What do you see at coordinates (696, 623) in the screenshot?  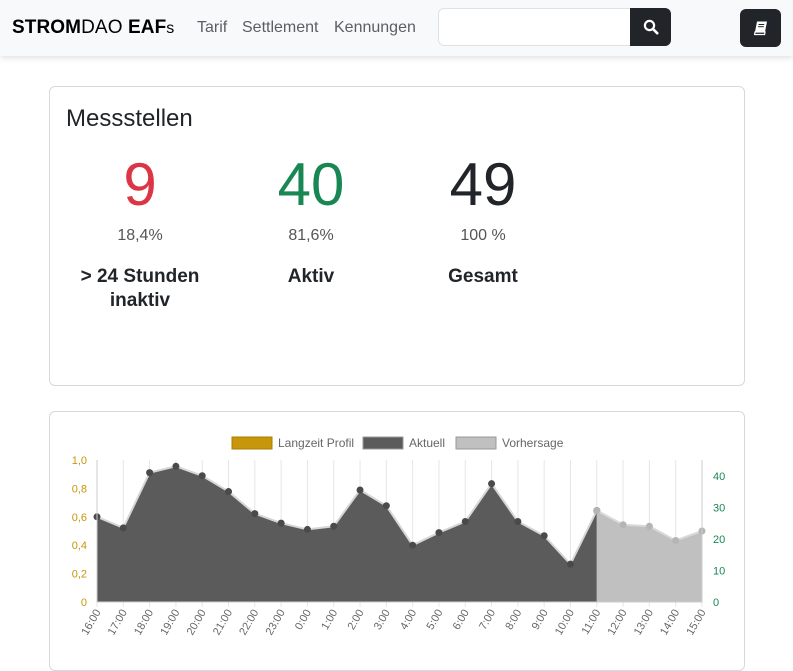 I see `x-tick-label: 15:00` at bounding box center [696, 623].